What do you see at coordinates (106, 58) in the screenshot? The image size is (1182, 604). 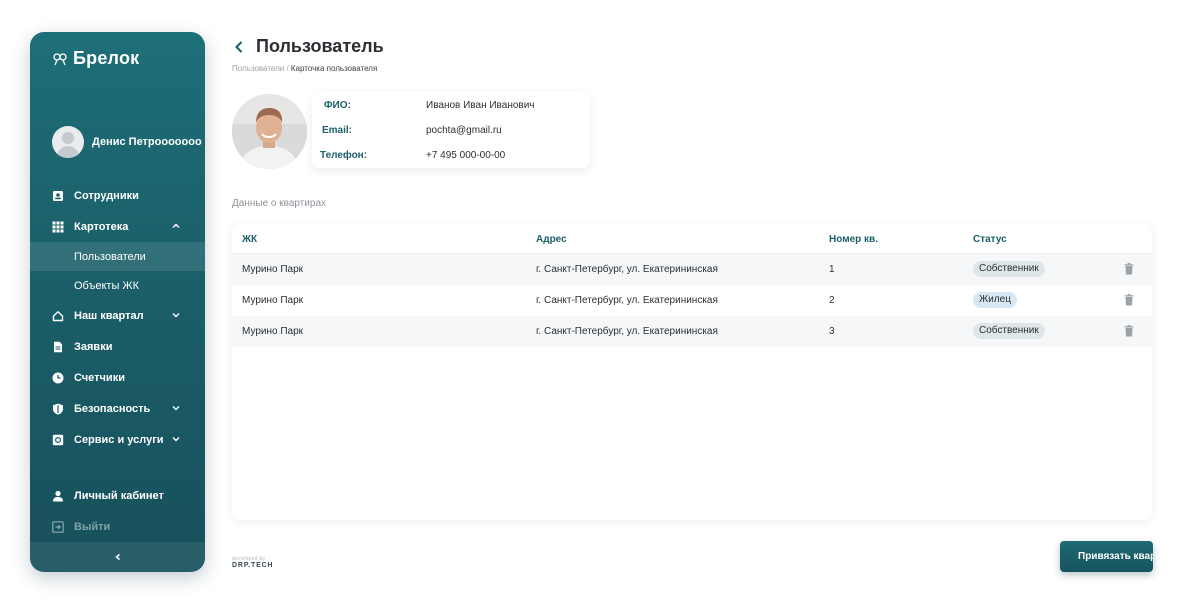 I see `app-name: Брелок` at bounding box center [106, 58].